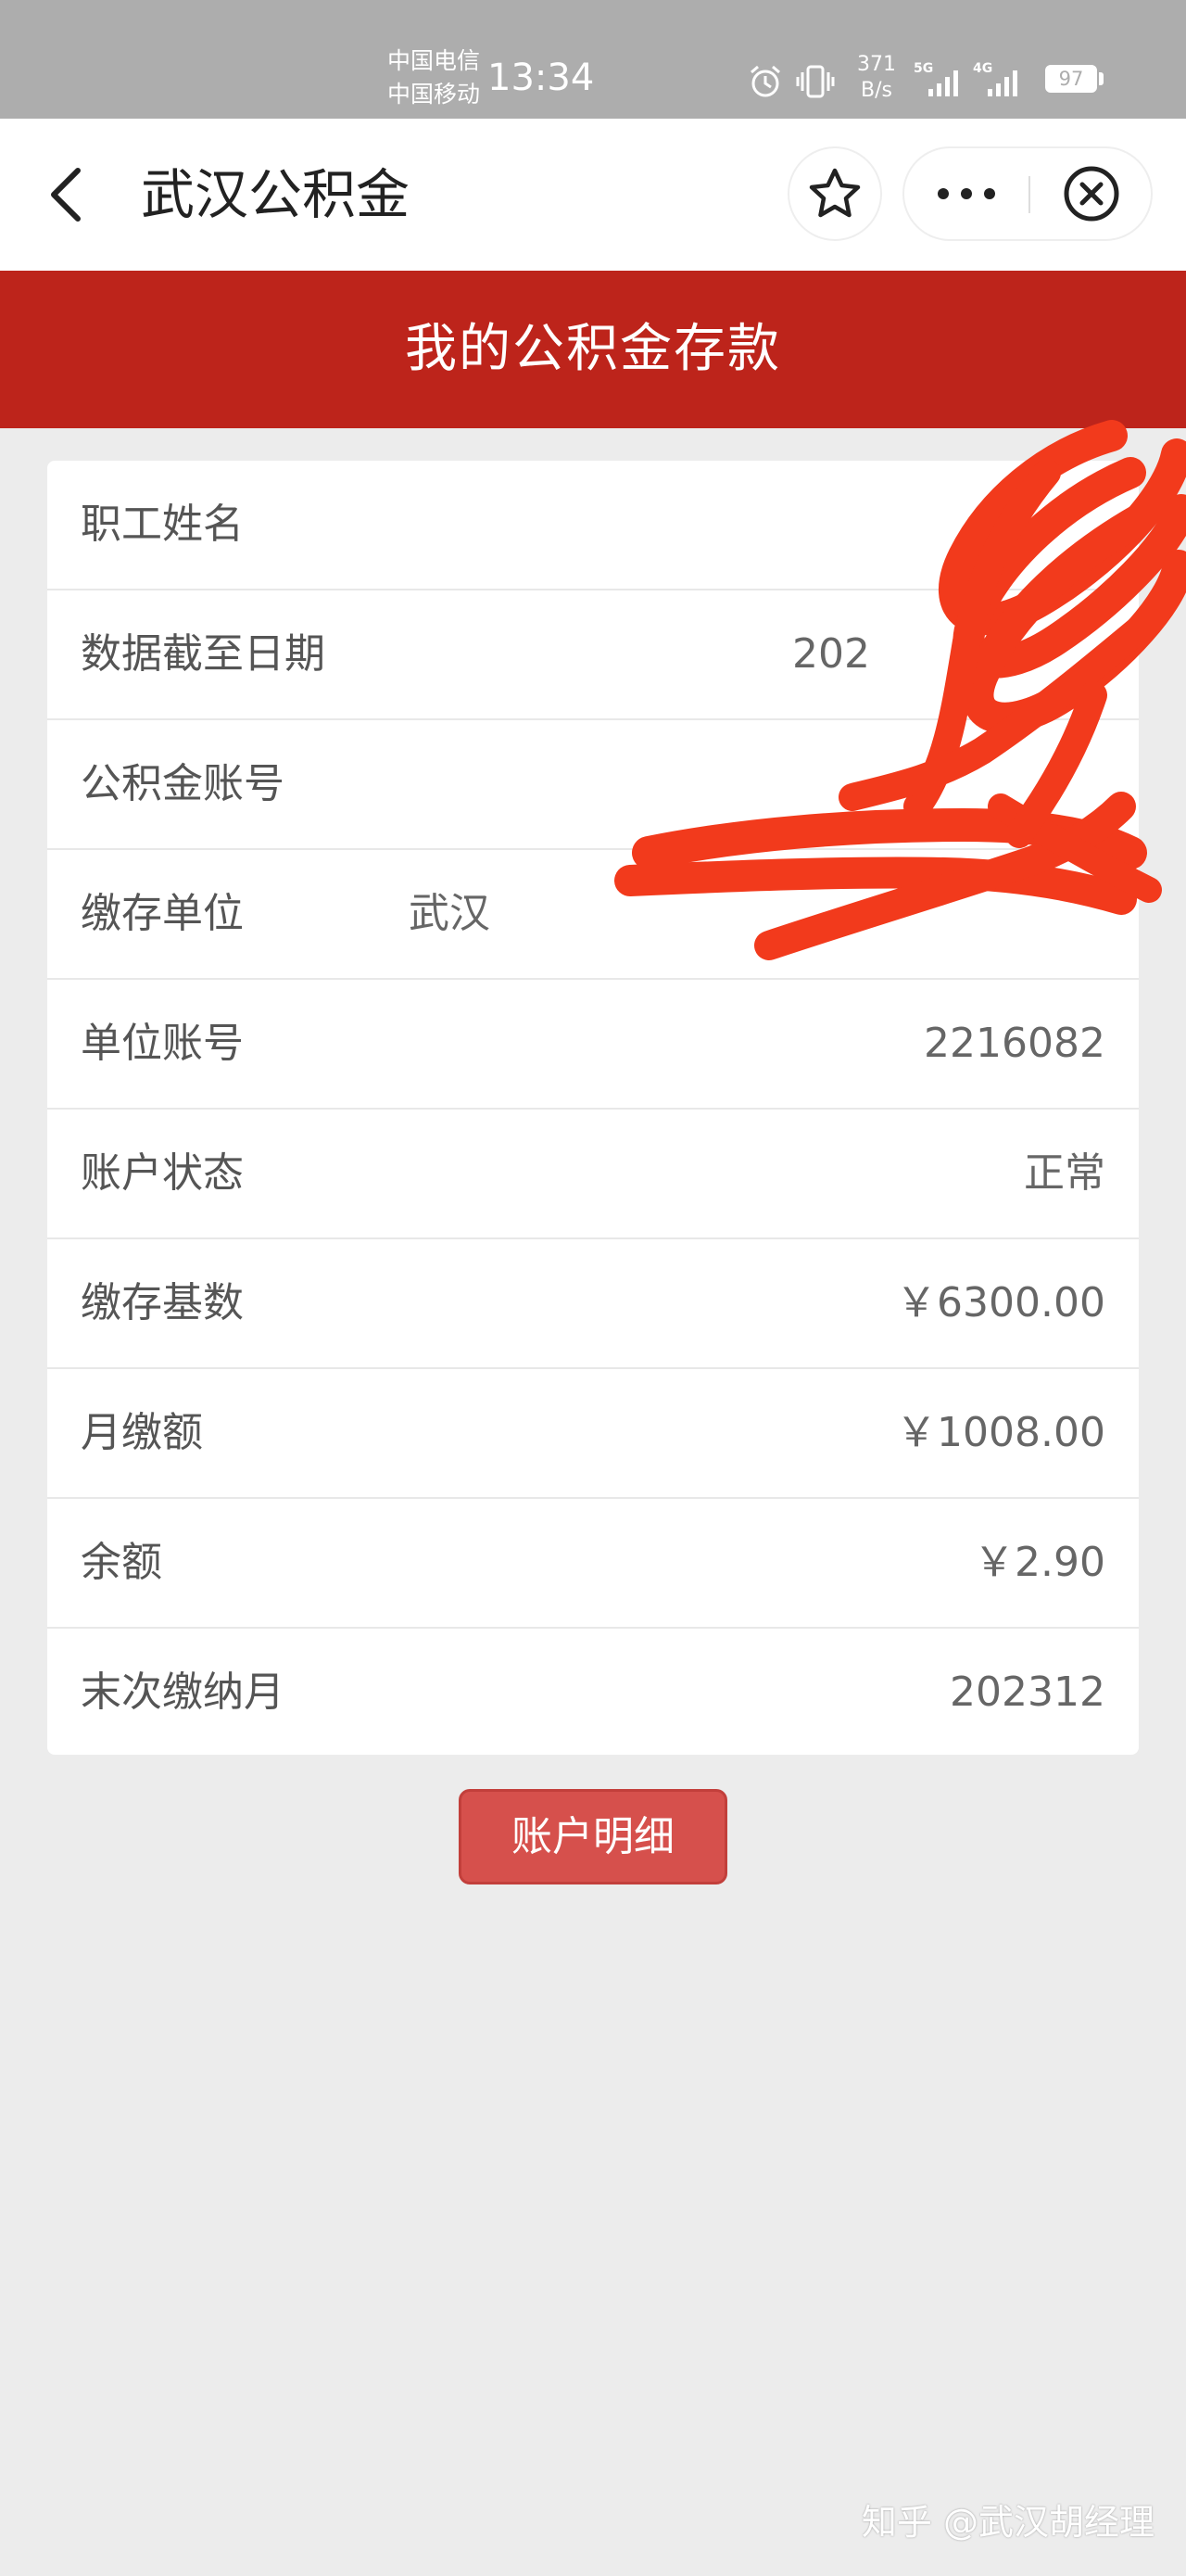 This screenshot has width=1186, height=2576. Describe the element at coordinates (593, 915) in the screenshot. I see `info-row-employer: 缴存单位 武汉` at that location.